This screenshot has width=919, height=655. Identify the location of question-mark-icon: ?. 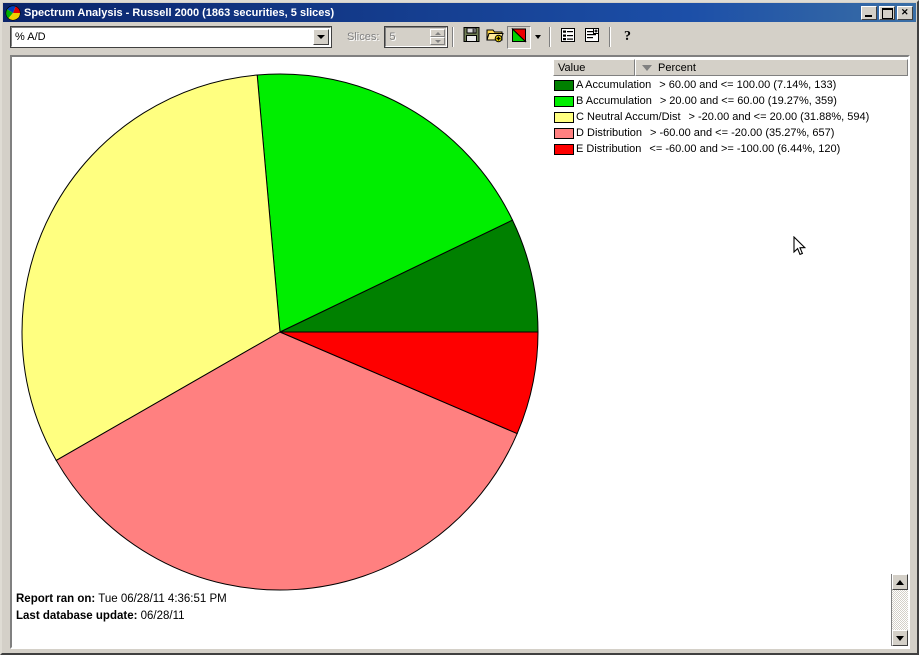
(628, 37).